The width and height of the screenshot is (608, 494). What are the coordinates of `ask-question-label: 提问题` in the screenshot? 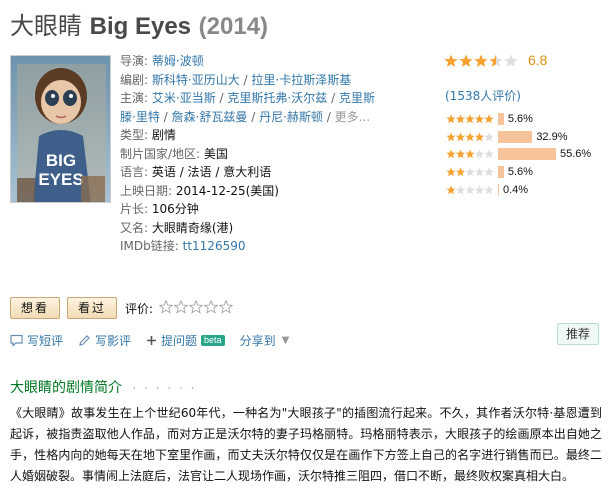 It's located at (179, 340).